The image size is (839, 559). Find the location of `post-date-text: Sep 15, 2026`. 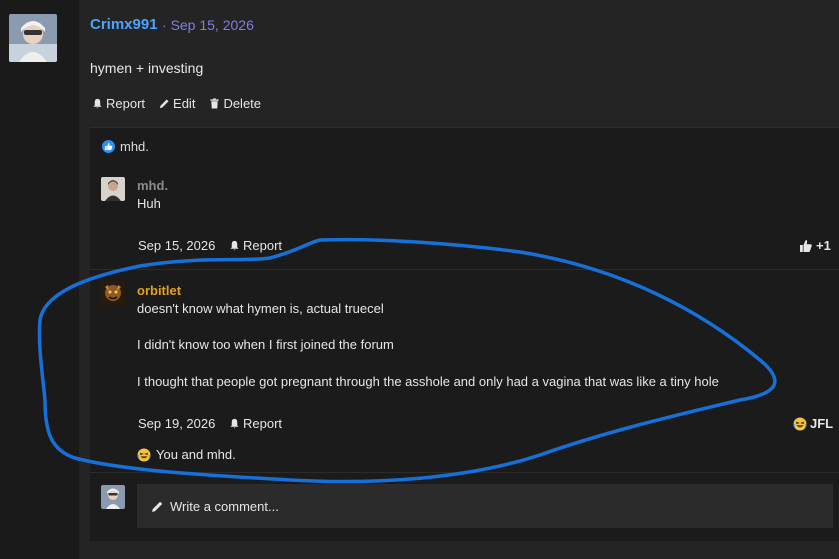

post-date-text: Sep 15, 2026 is located at coordinates (212, 25).